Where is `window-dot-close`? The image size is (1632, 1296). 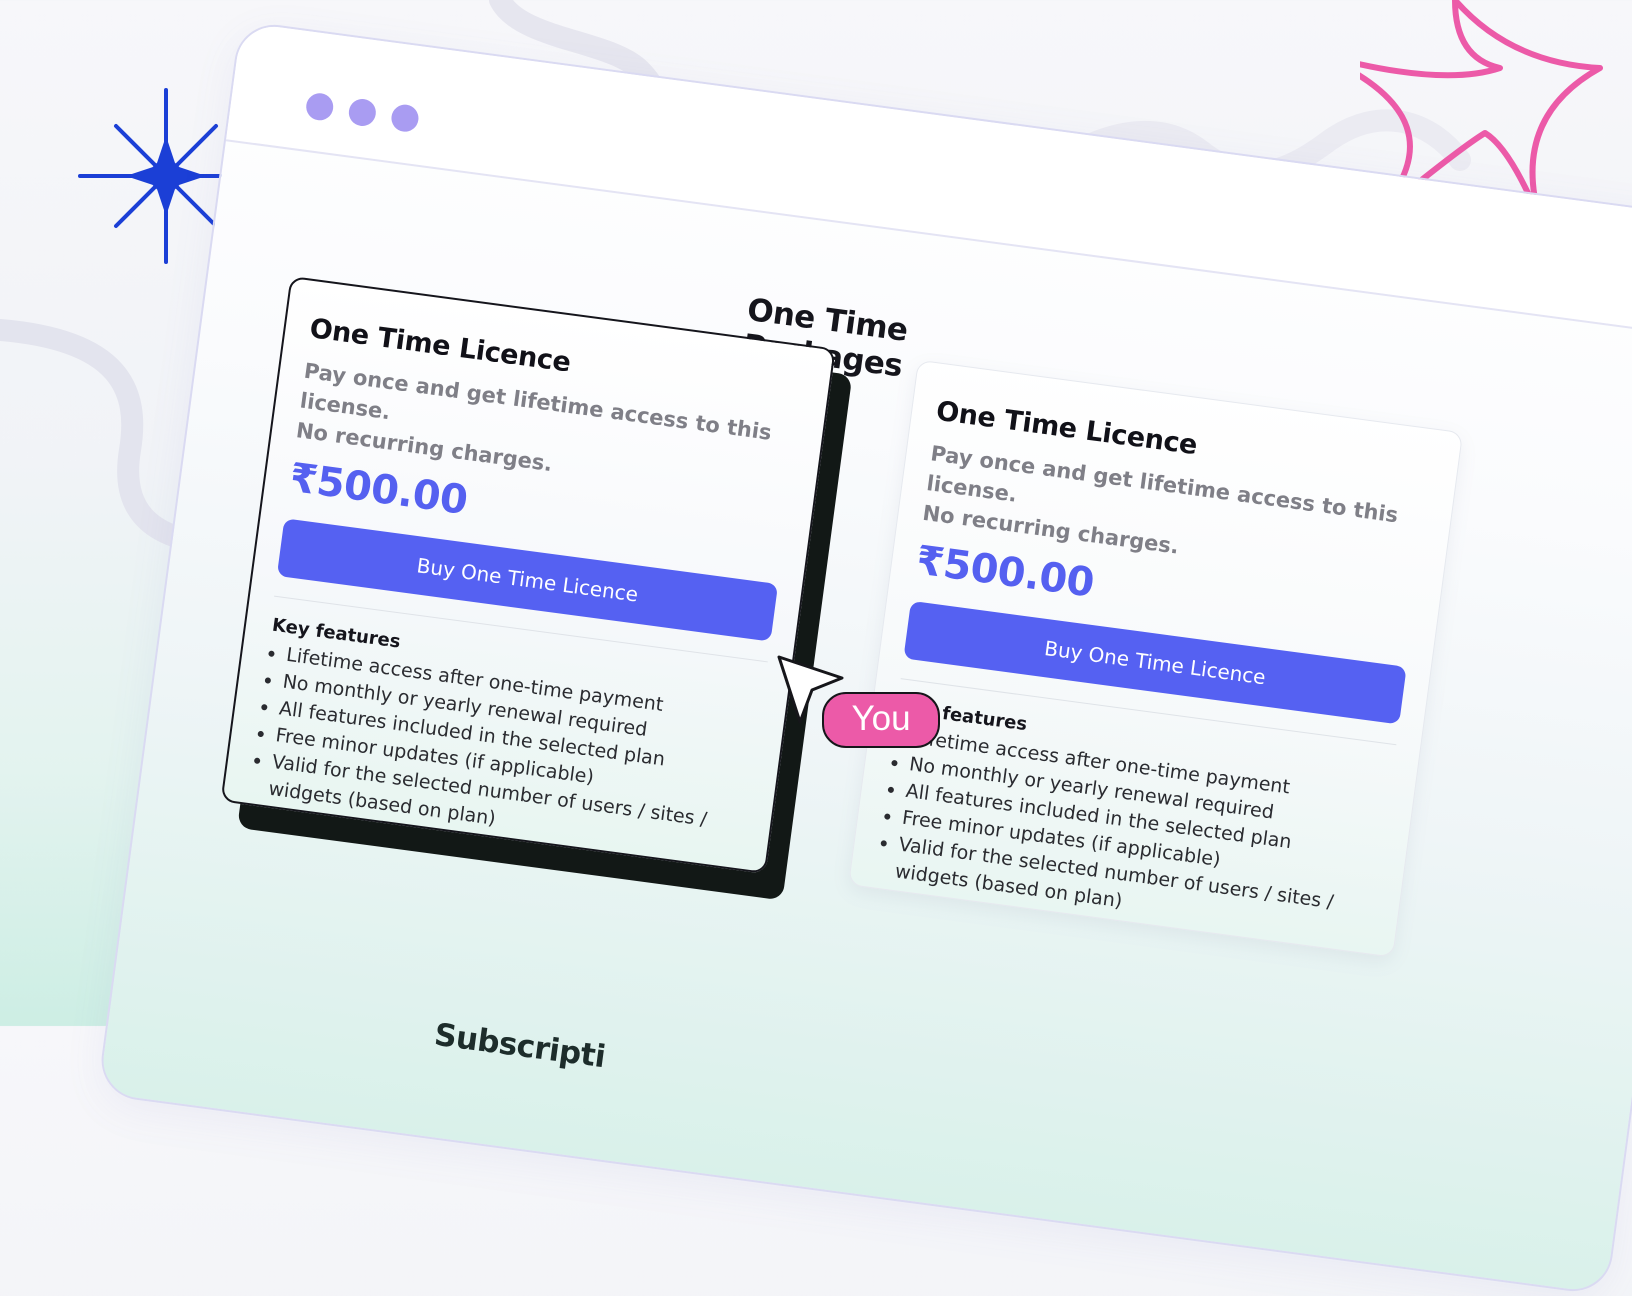 window-dot-close is located at coordinates (319, 106).